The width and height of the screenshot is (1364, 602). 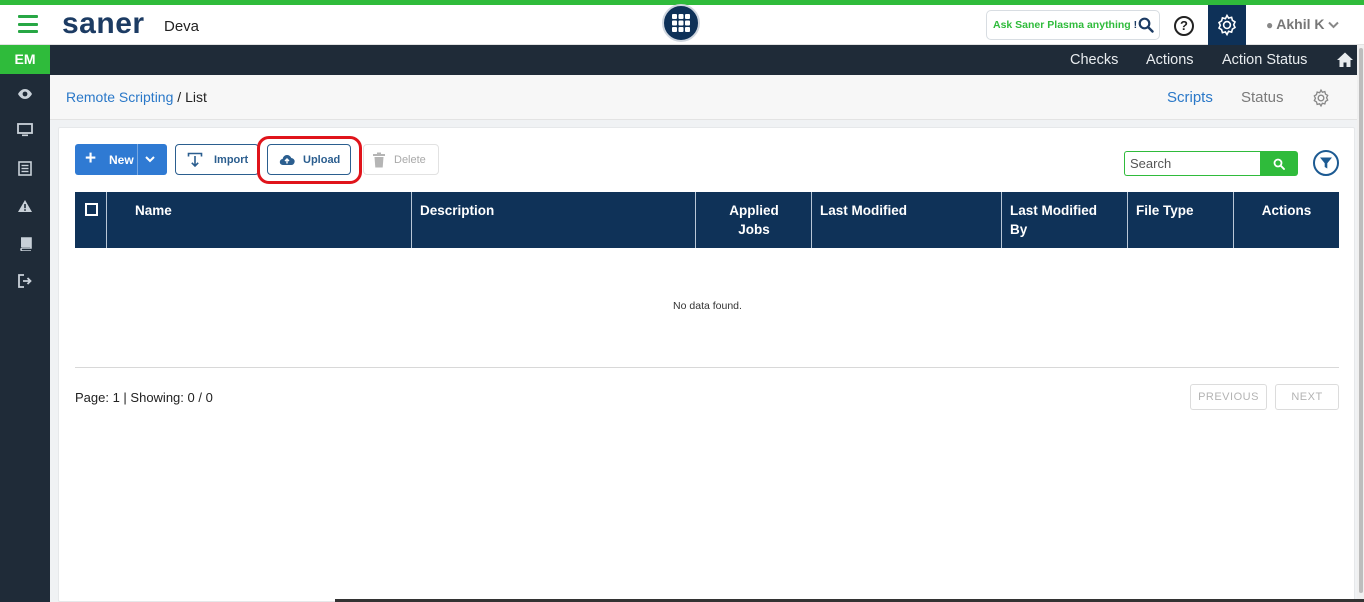 What do you see at coordinates (25, 94) in the screenshot?
I see `eye-icon` at bounding box center [25, 94].